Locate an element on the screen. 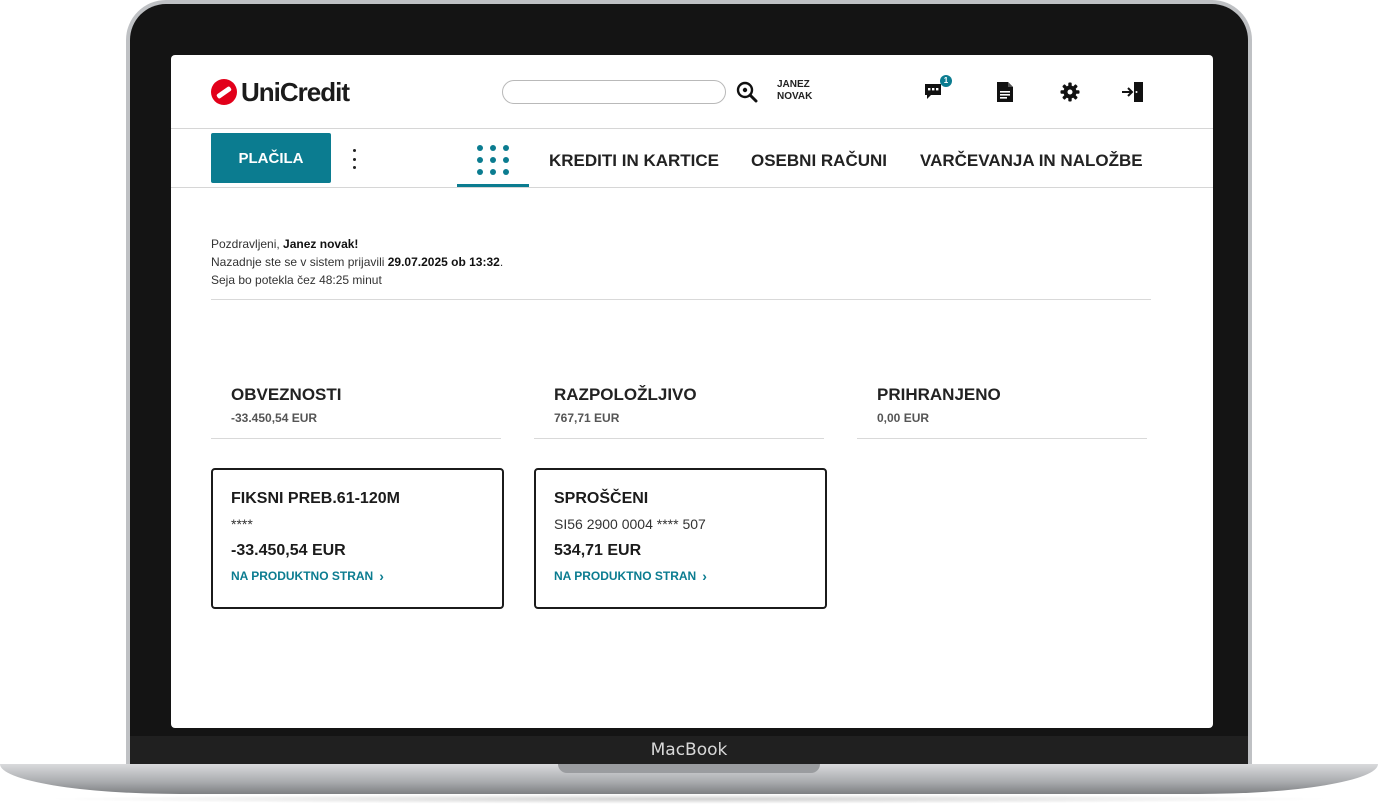 The height and width of the screenshot is (809, 1378). more-menu-icon is located at coordinates (354, 159).